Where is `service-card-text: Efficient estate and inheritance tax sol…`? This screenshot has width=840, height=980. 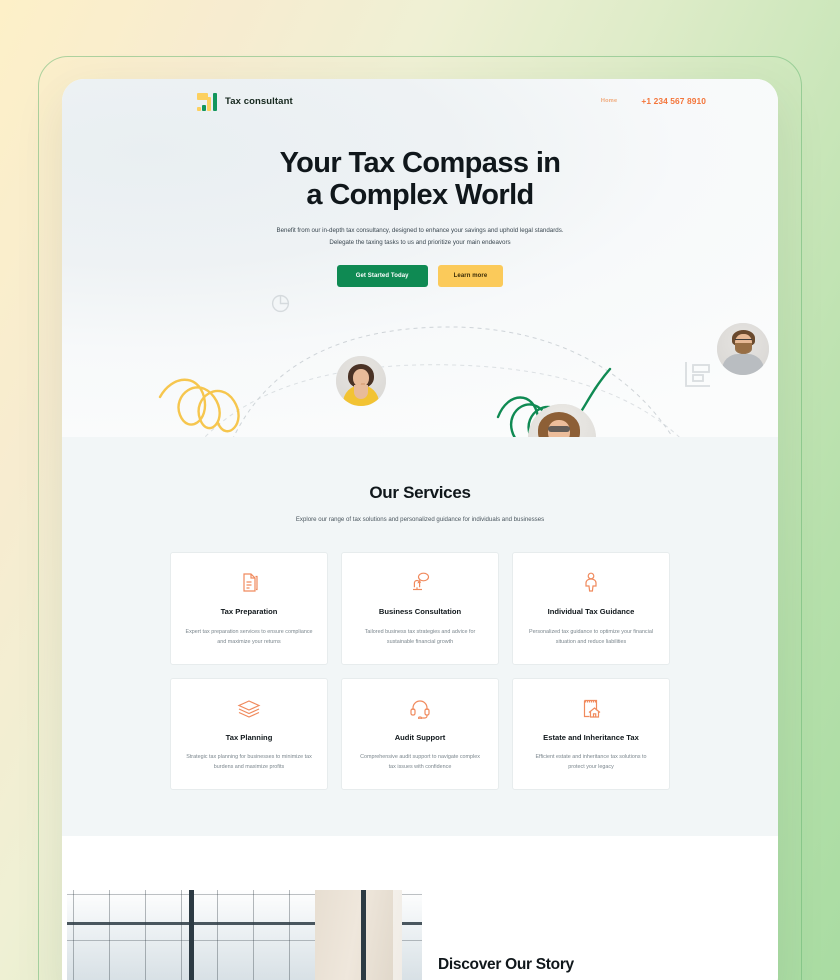 service-card-text: Efficient estate and inheritance tax sol… is located at coordinates (591, 762).